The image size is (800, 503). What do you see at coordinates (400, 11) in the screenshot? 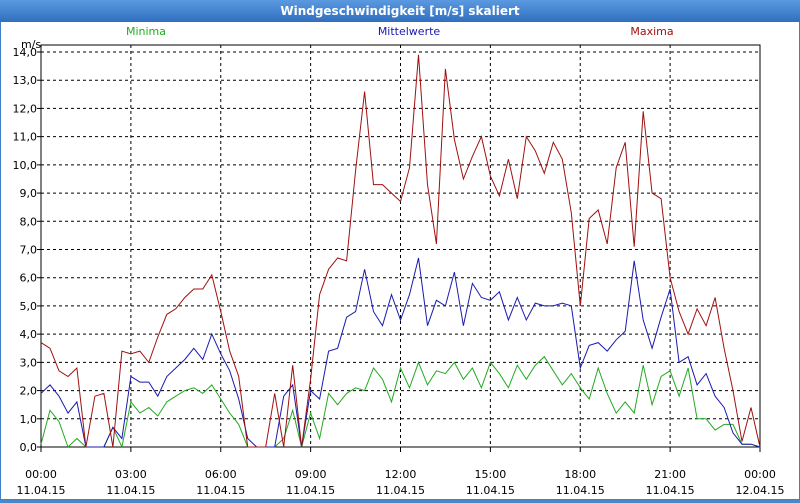
I see `window-title: Windgeschwindigkeit [m/s] skaliert` at bounding box center [400, 11].